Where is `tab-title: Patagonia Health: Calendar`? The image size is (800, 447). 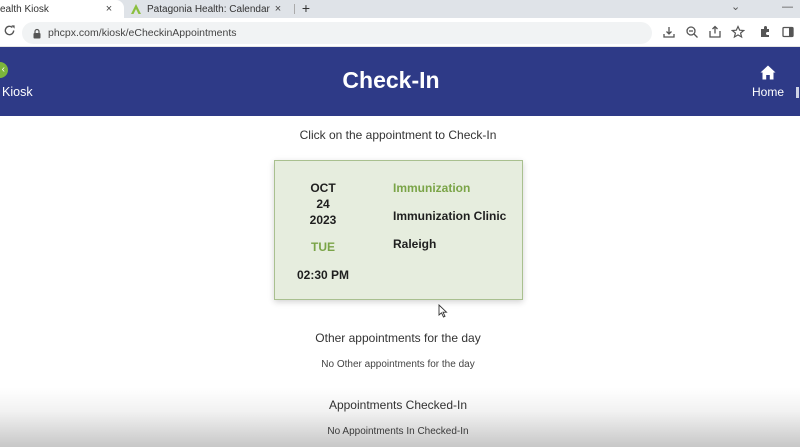
tab-title: Patagonia Health: Calendar is located at coordinates (208, 9).